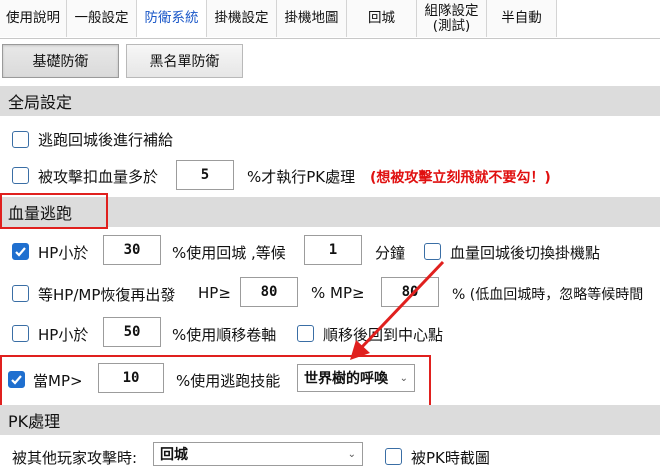 This screenshot has height=468, width=660. What do you see at coordinates (397, 310) in the screenshot?
I see `annotation-arrow-icon` at bounding box center [397, 310].